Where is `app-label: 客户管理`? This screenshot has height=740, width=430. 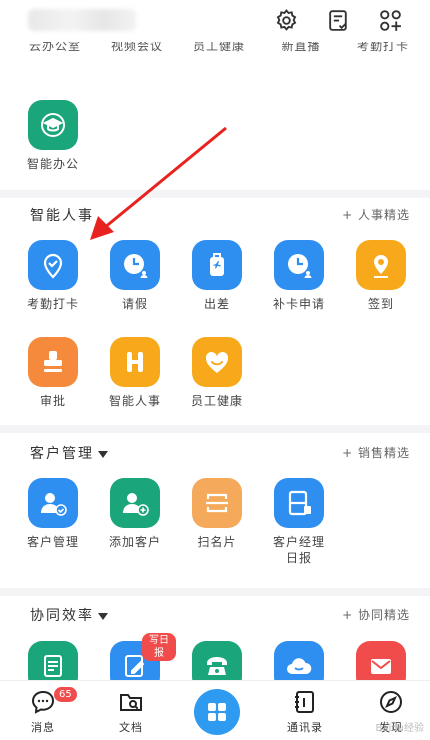 app-label: 客户管理 is located at coordinates (52, 542).